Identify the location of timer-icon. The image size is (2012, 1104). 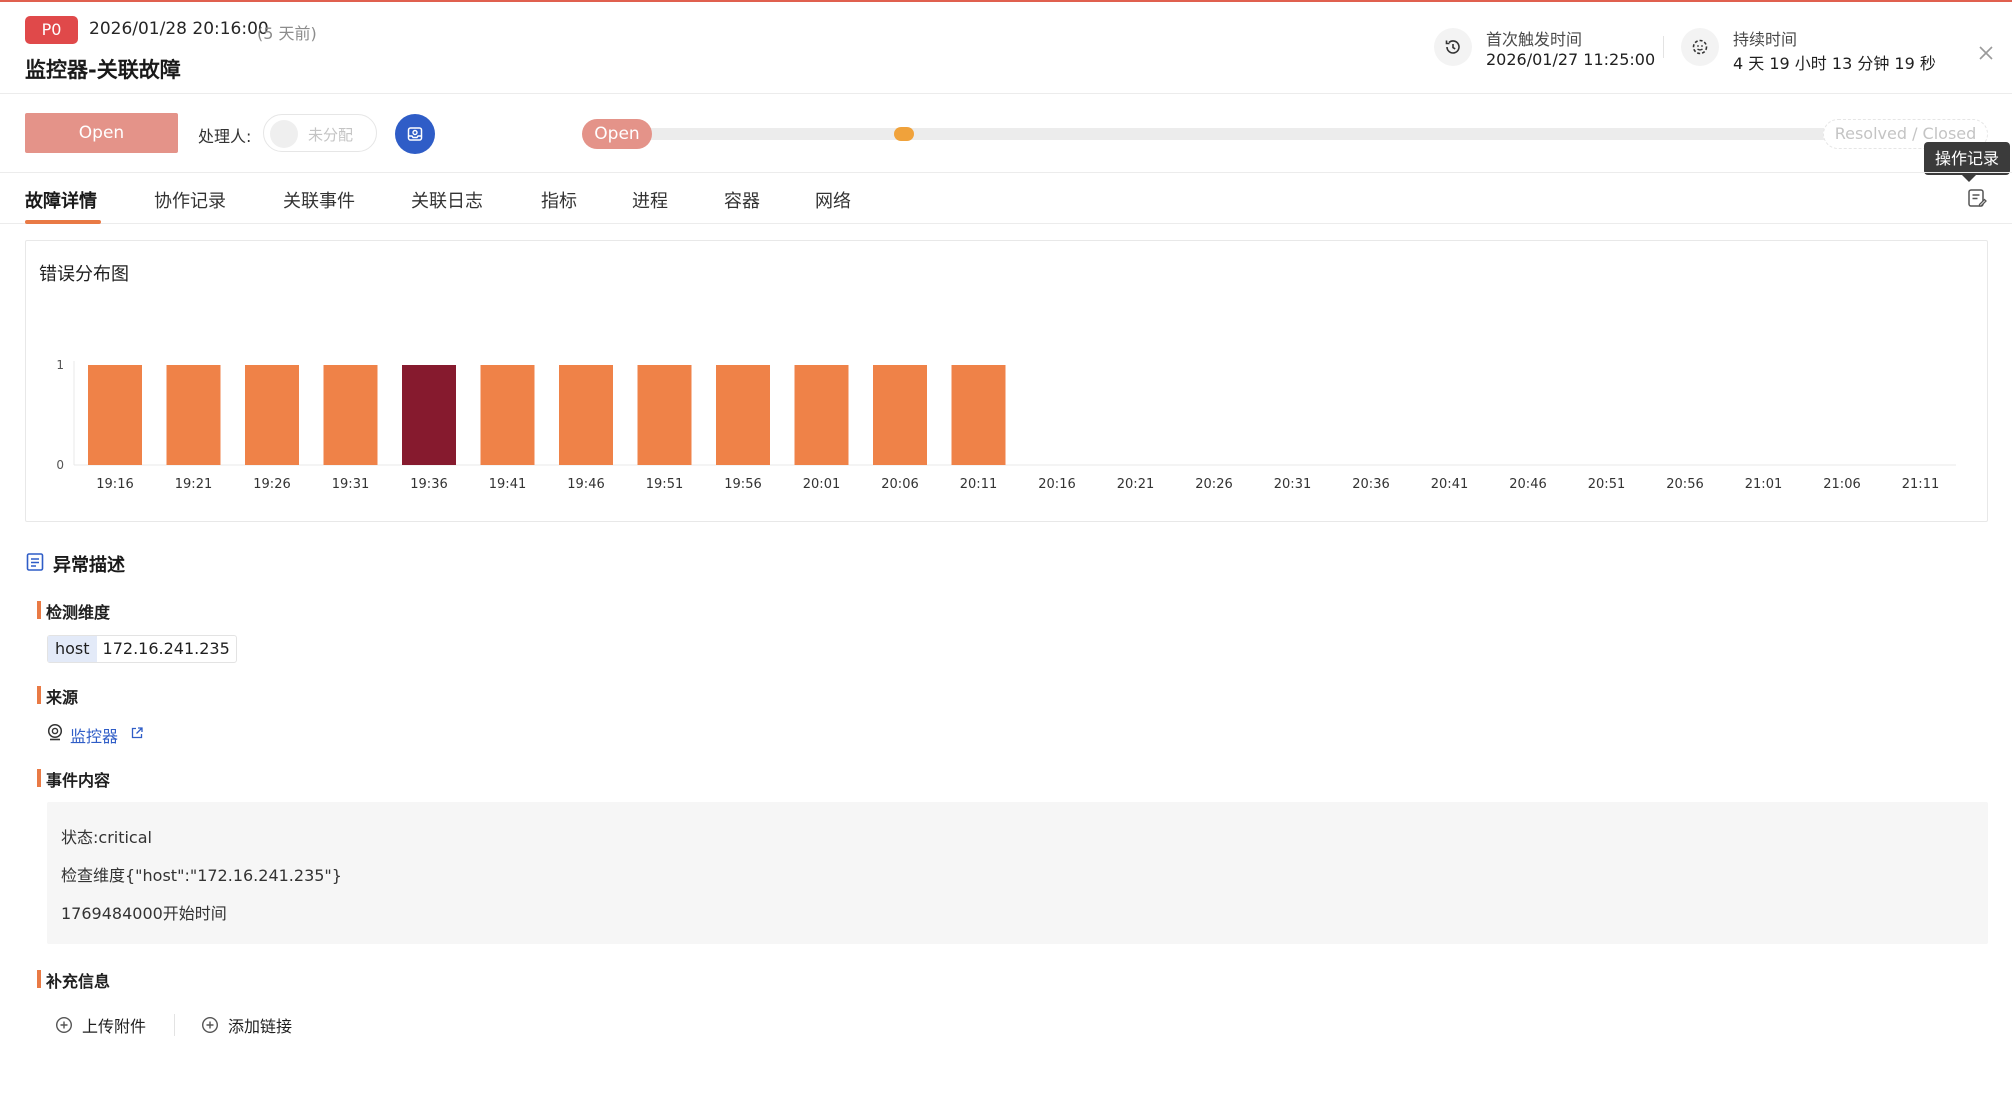
(1700, 47).